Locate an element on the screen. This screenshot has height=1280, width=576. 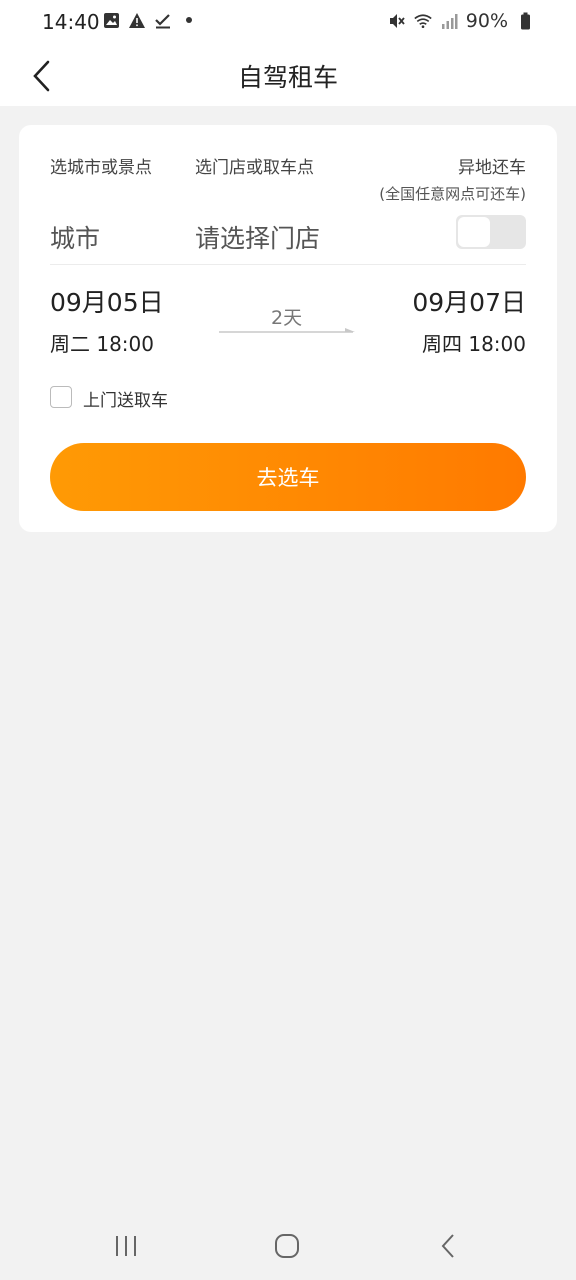
arrow-right-icon is located at coordinates (287, 330).